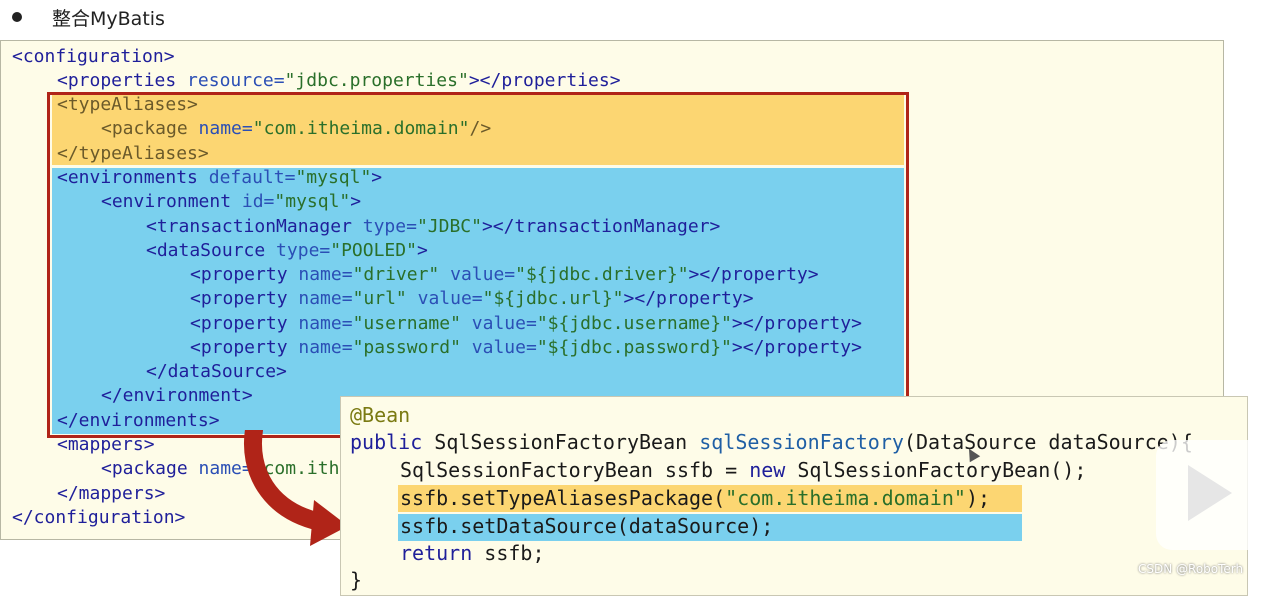 This screenshot has width=1264, height=596. Describe the element at coordinates (508, 553) in the screenshot. I see `java-token: ssfb;` at that location.